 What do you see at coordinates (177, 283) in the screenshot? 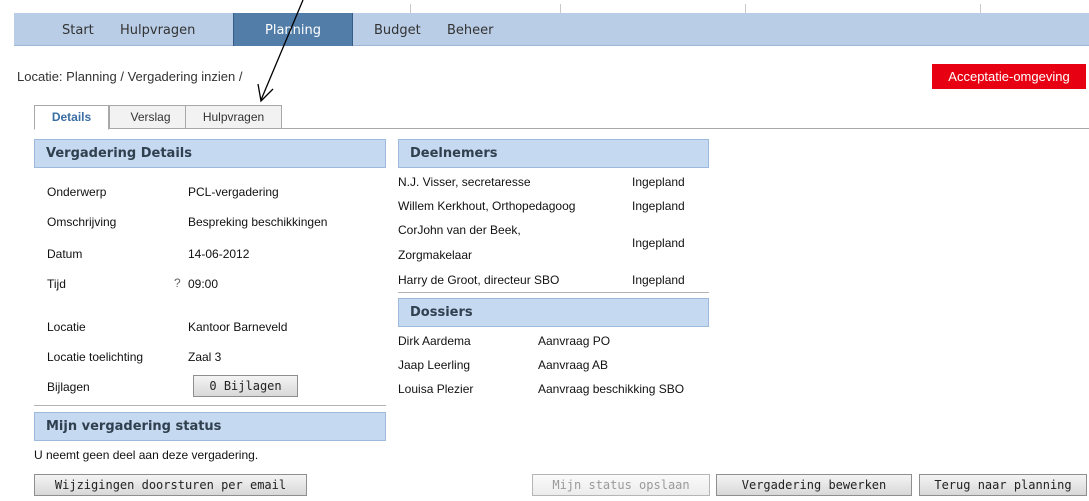
I see `help-icon: ?` at bounding box center [177, 283].